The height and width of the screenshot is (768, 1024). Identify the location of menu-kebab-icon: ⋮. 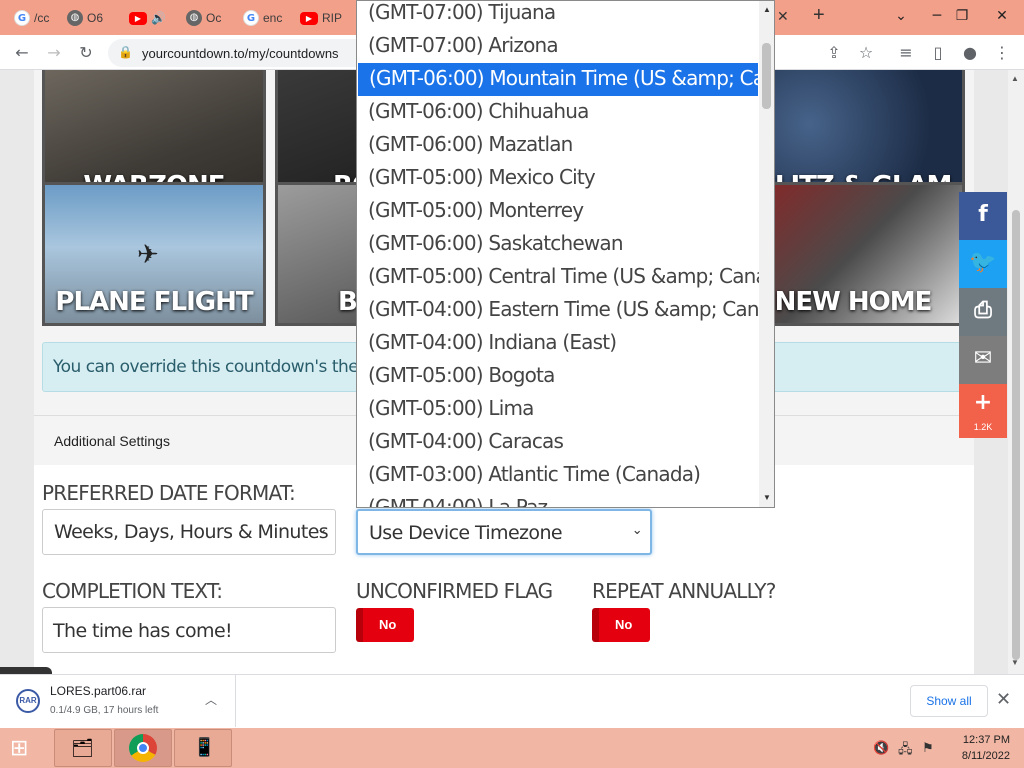
(1002, 53).